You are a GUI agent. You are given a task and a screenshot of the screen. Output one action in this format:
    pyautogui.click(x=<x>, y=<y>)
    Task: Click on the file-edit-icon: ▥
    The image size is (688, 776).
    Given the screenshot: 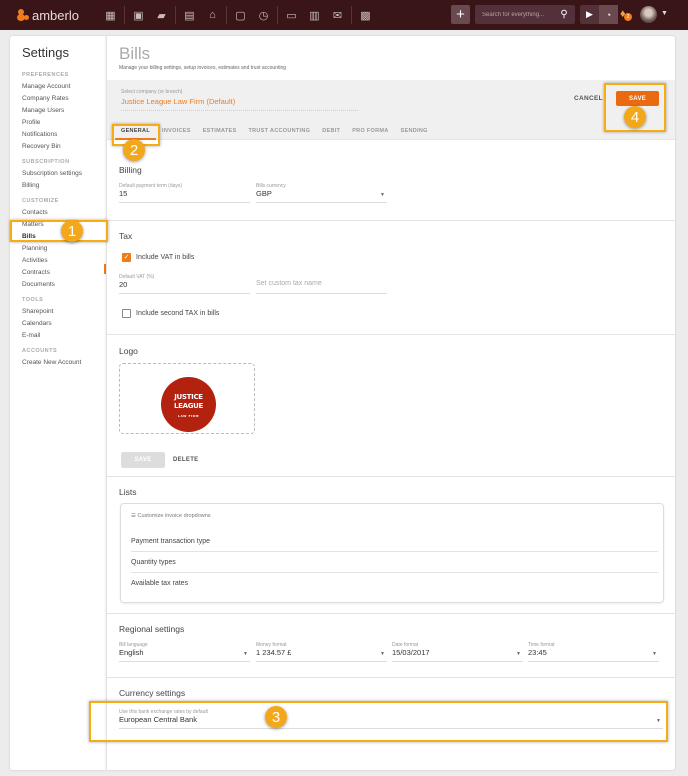 What is the action you would take?
    pyautogui.click(x=314, y=15)
    